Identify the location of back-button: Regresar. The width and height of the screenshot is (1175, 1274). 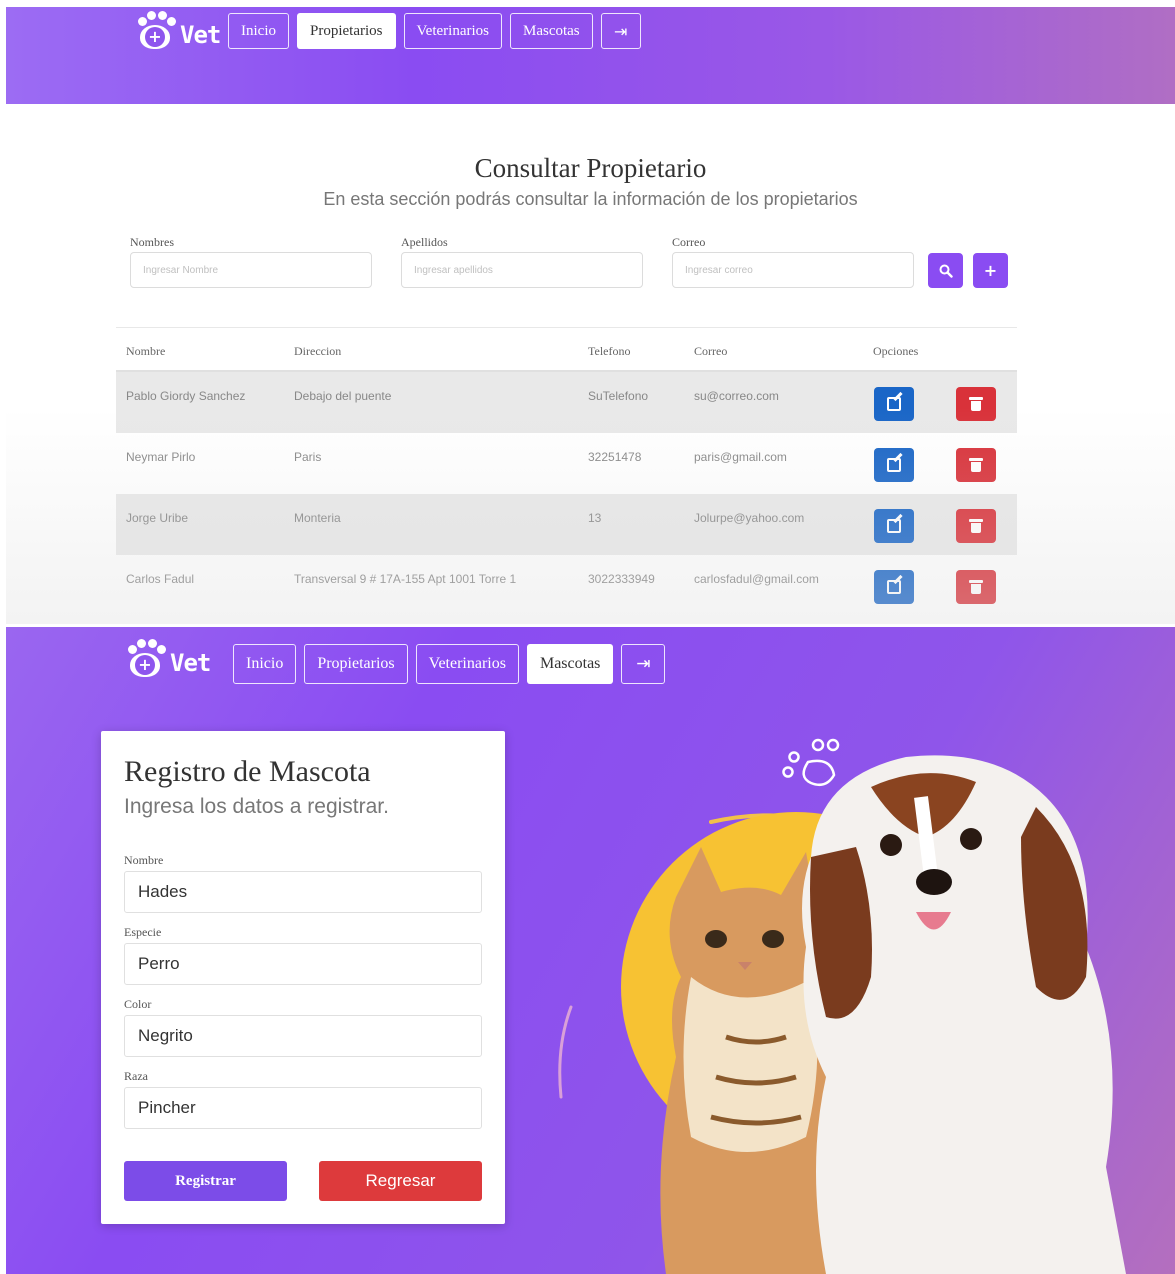
(400, 1181).